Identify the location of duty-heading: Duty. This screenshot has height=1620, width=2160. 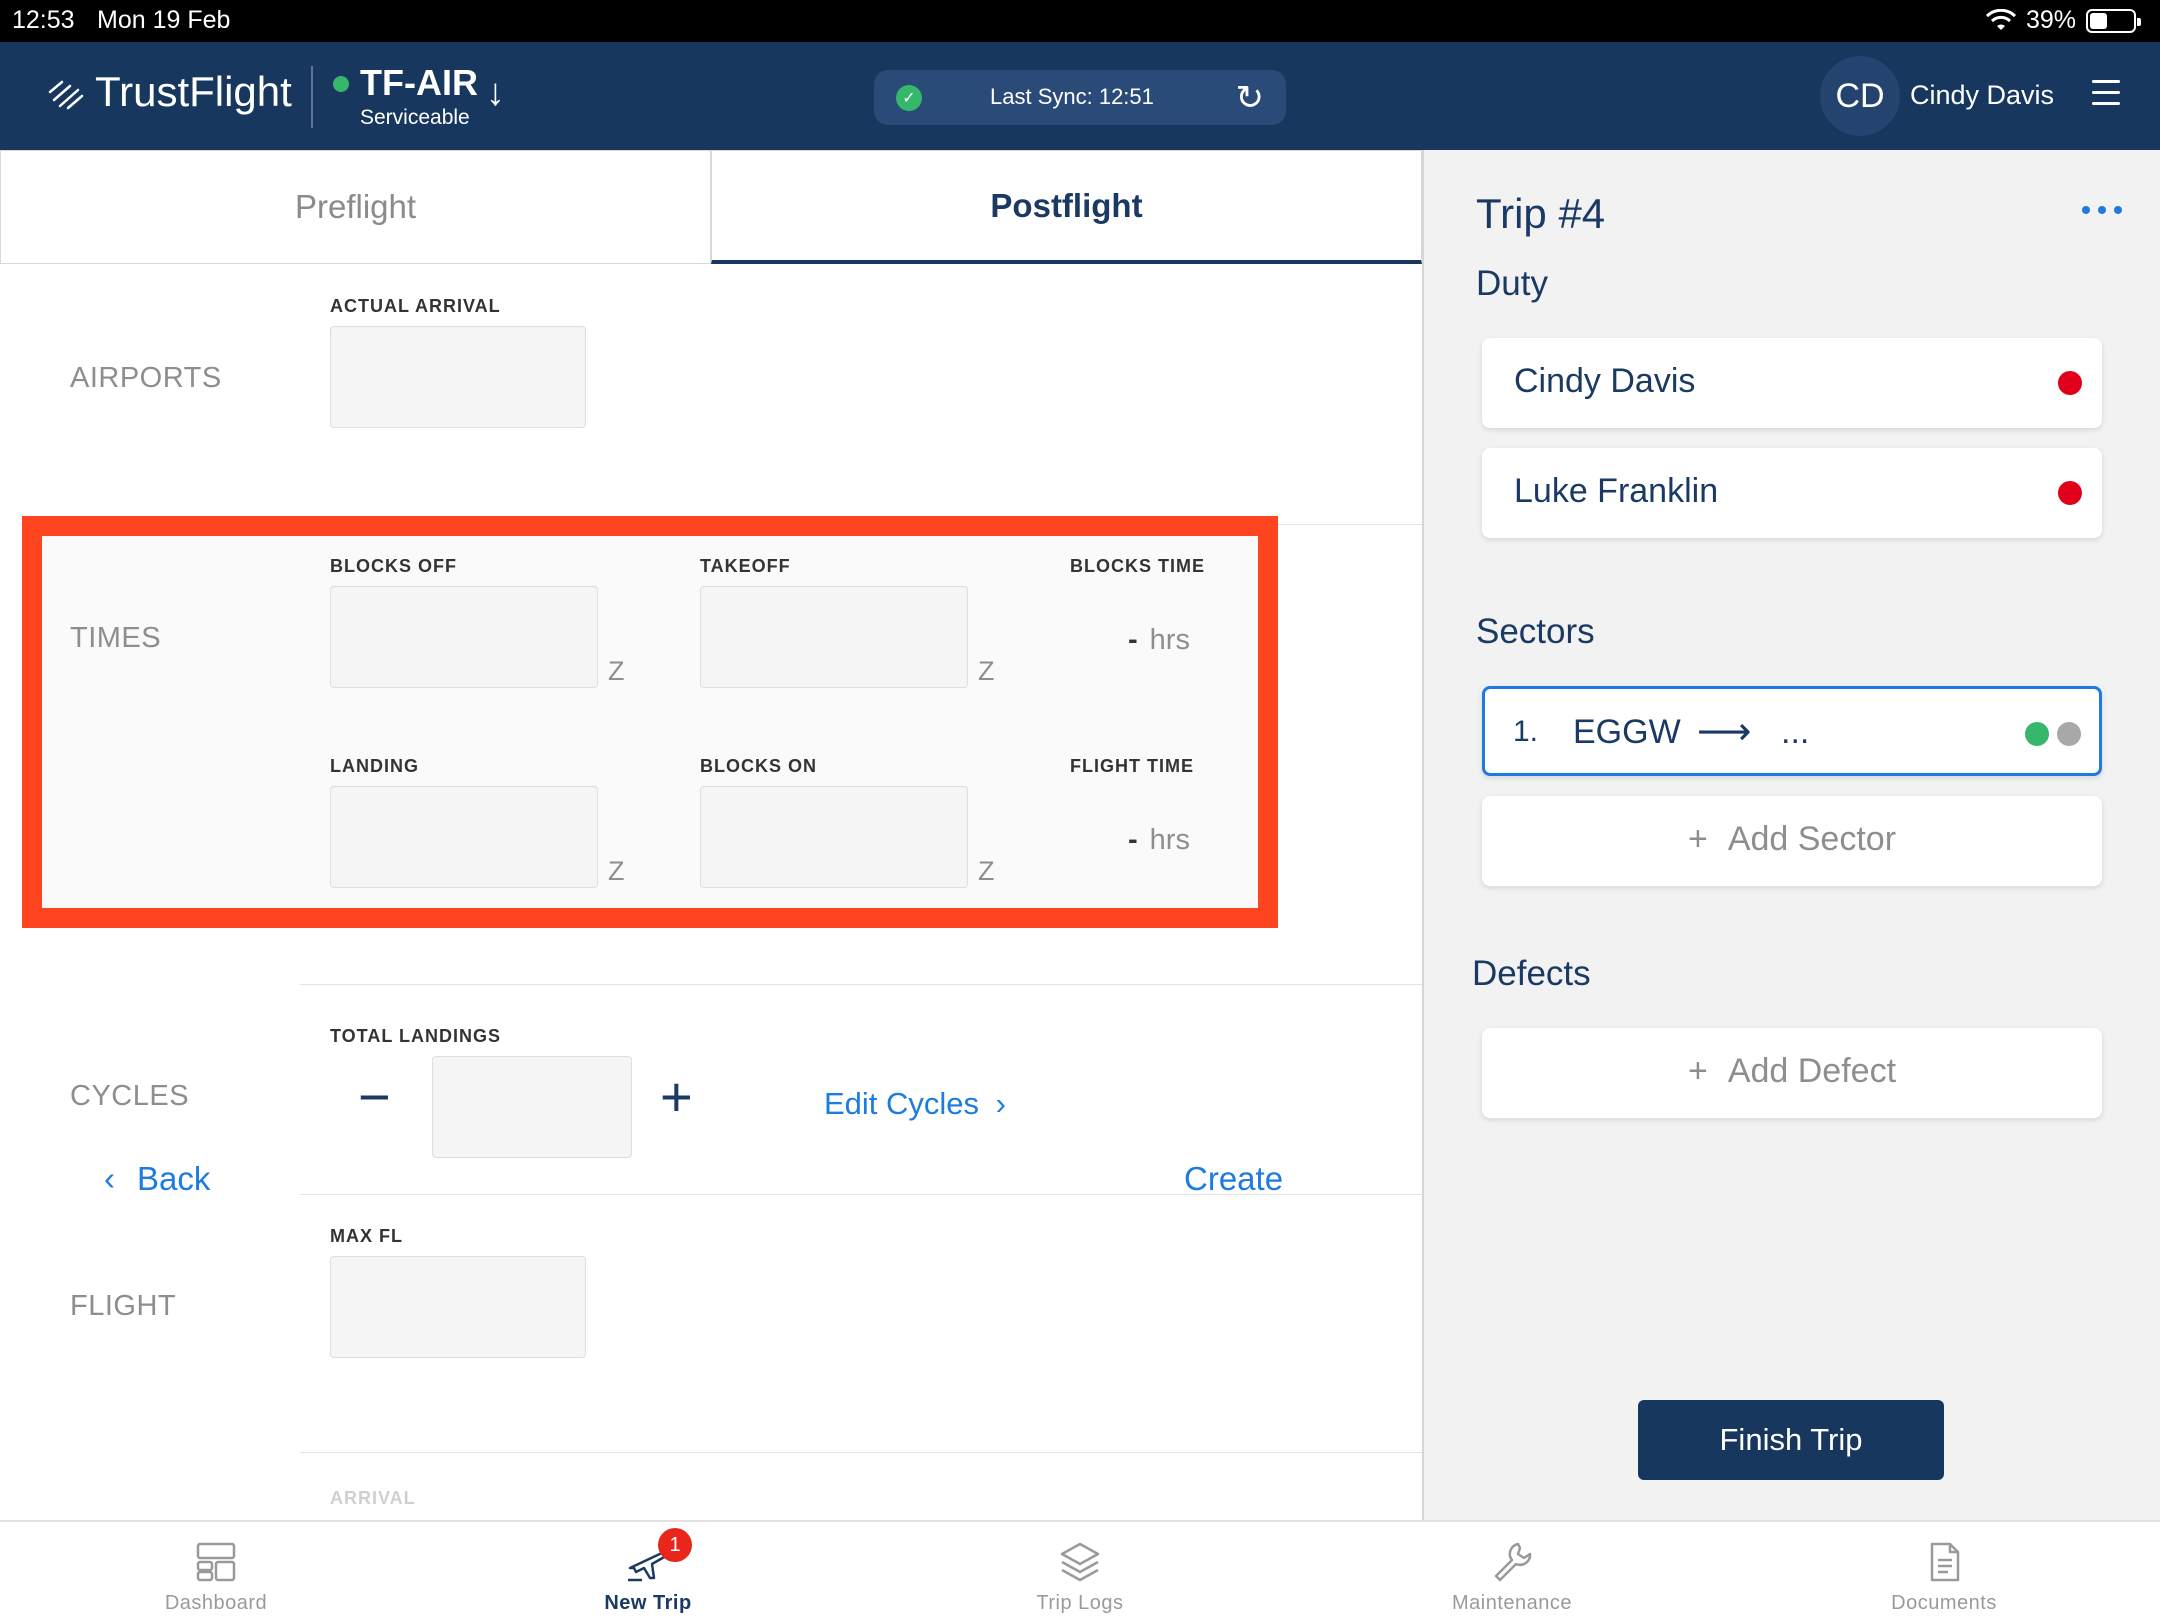
(1512, 283).